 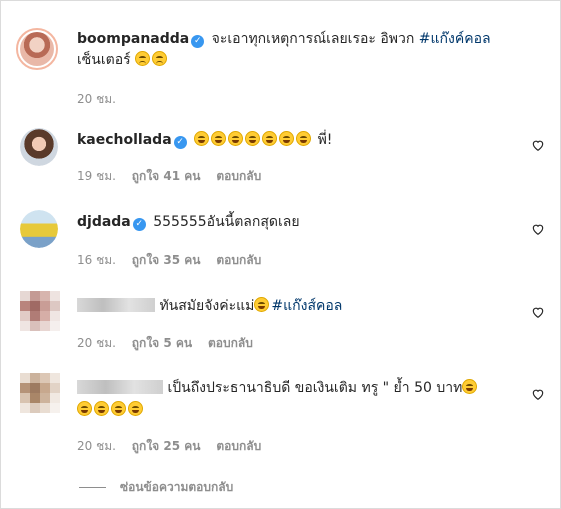 I want to click on caption-meta: 20 ชม., so click(x=102, y=99).